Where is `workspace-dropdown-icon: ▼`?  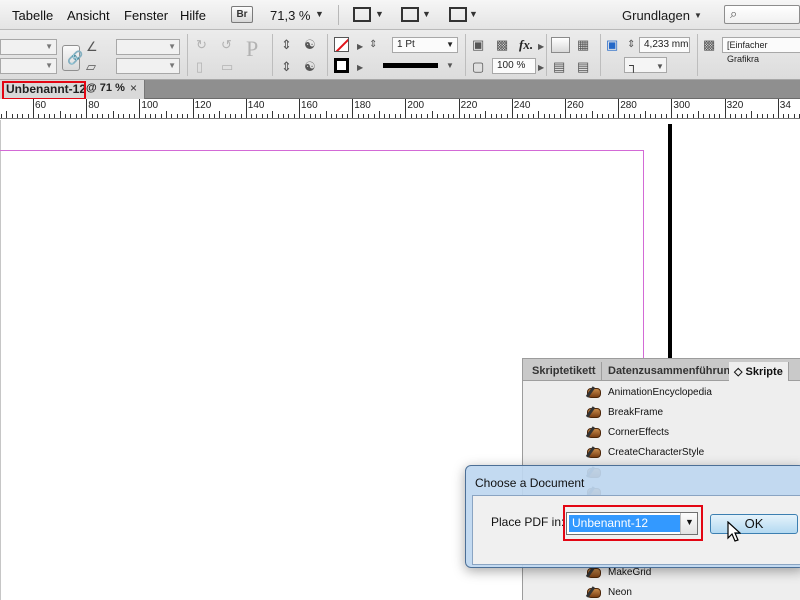 workspace-dropdown-icon: ▼ is located at coordinates (698, 15).